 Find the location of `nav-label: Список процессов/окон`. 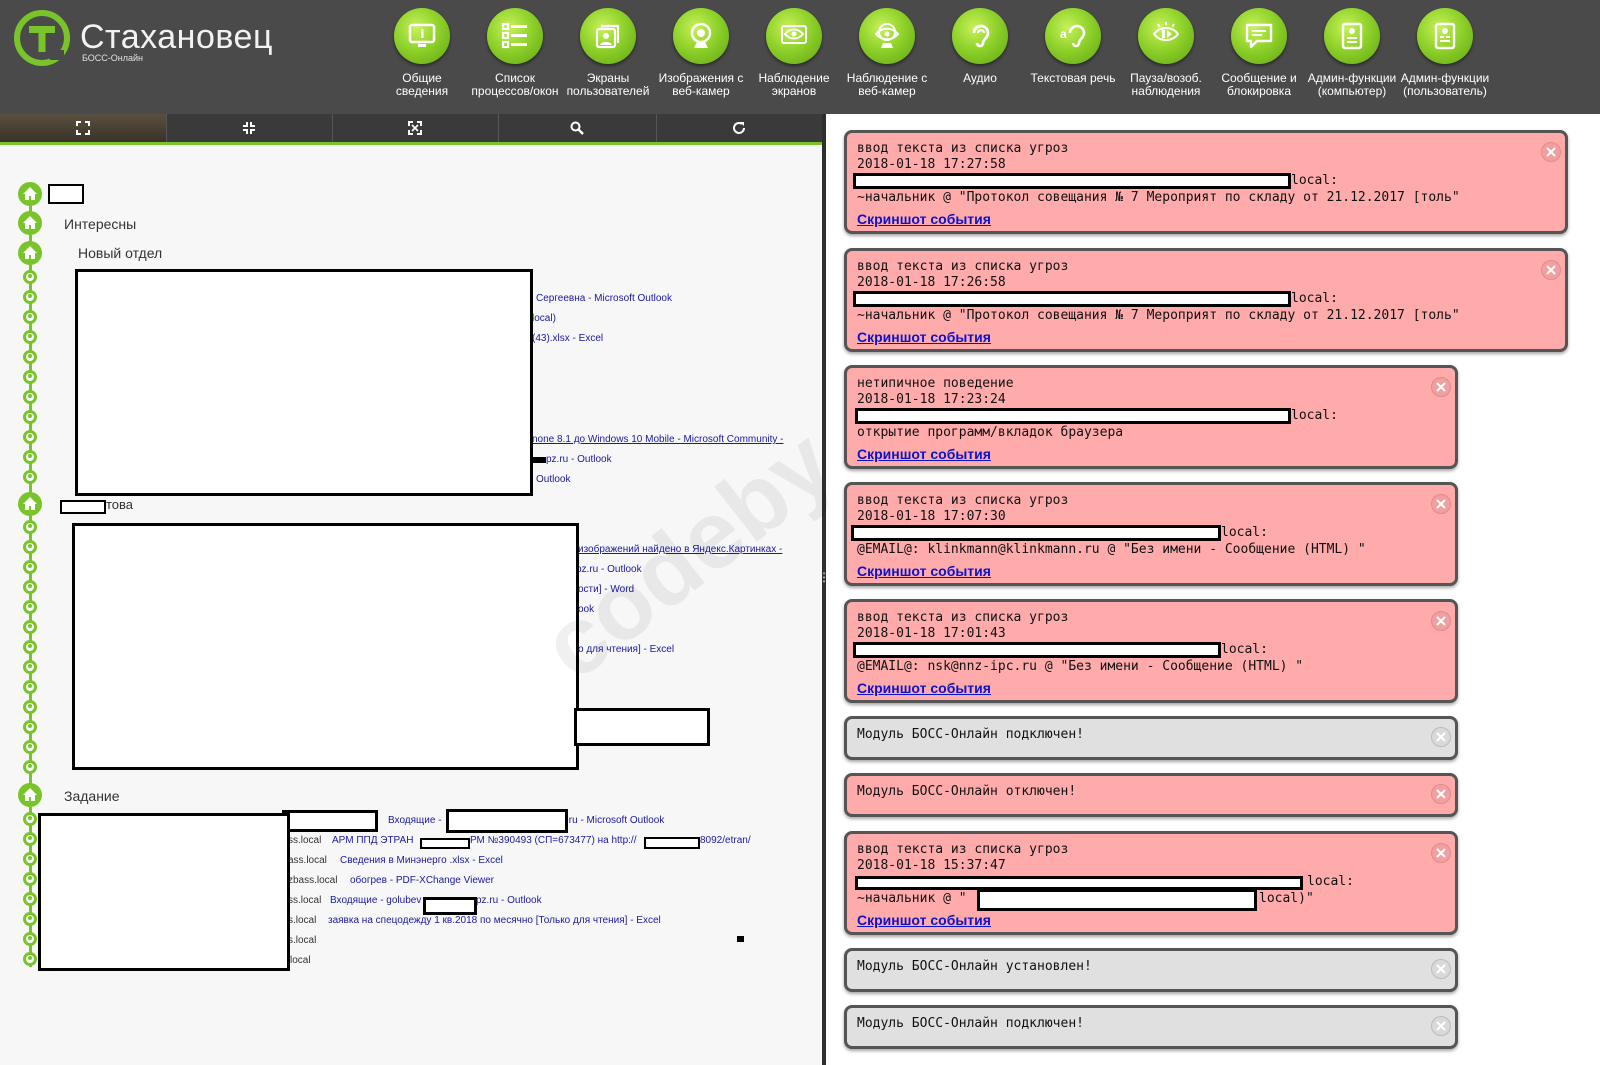

nav-label: Список процессов/окон is located at coordinates (515, 84).